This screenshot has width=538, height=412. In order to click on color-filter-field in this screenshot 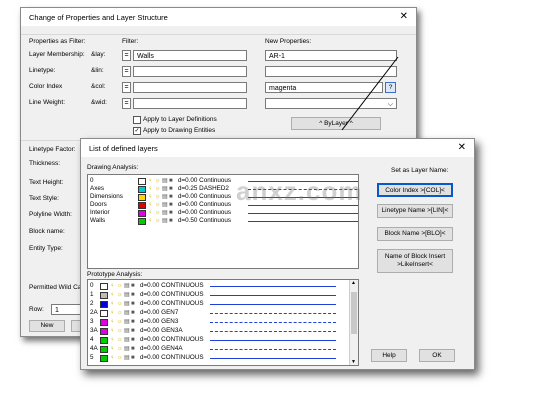, I will do `click(190, 87)`.